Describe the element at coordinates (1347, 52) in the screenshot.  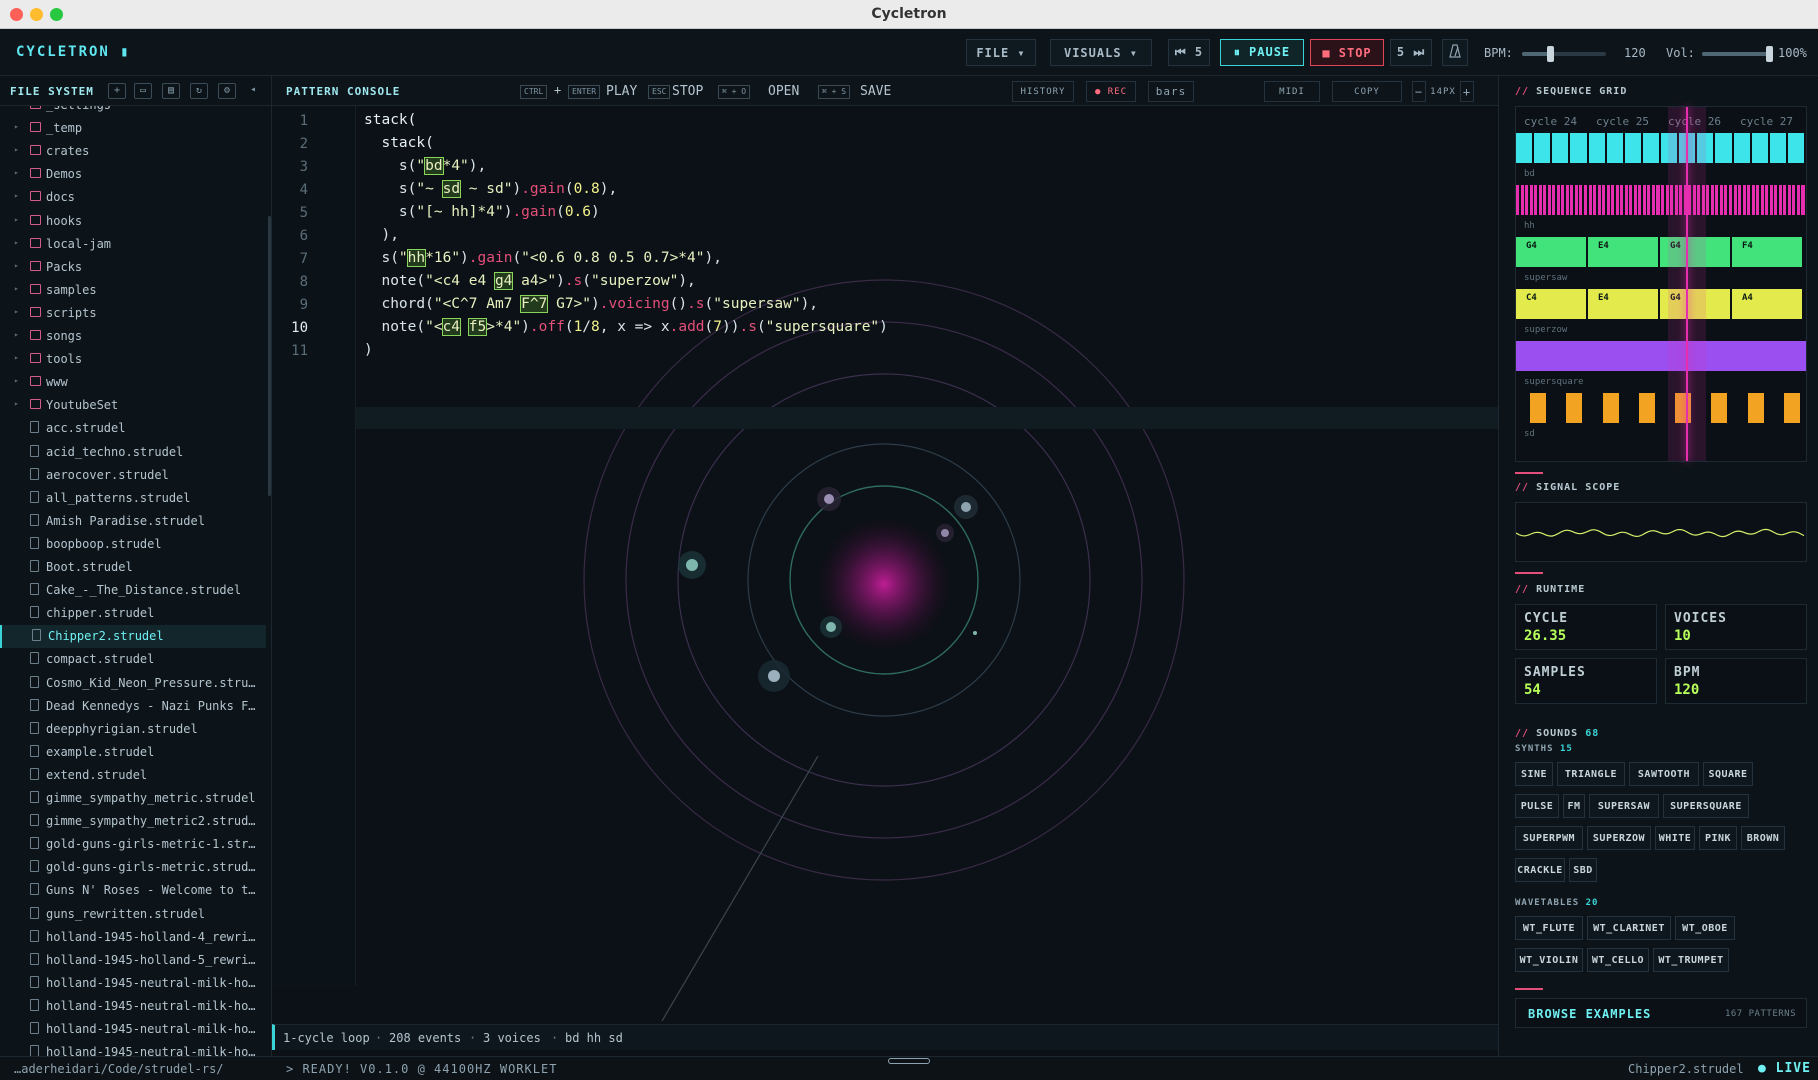
I see `stop-button: ■ STOP` at that location.